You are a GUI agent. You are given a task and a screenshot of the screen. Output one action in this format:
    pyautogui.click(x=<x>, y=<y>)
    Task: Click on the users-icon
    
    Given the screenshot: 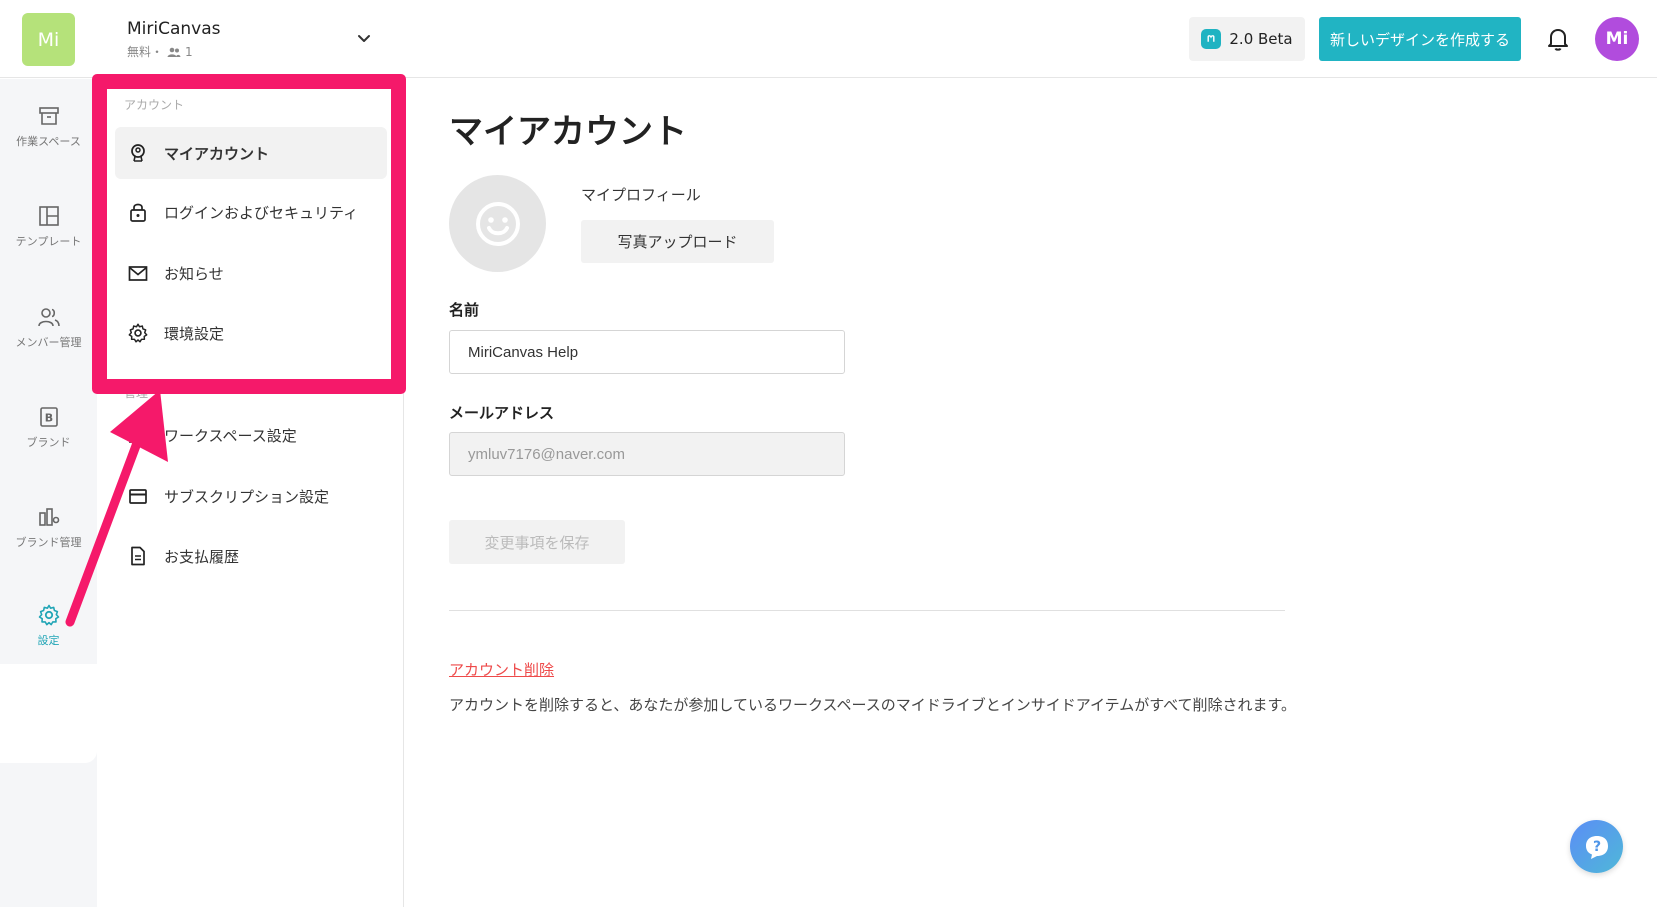 What is the action you would take?
    pyautogui.click(x=48, y=317)
    